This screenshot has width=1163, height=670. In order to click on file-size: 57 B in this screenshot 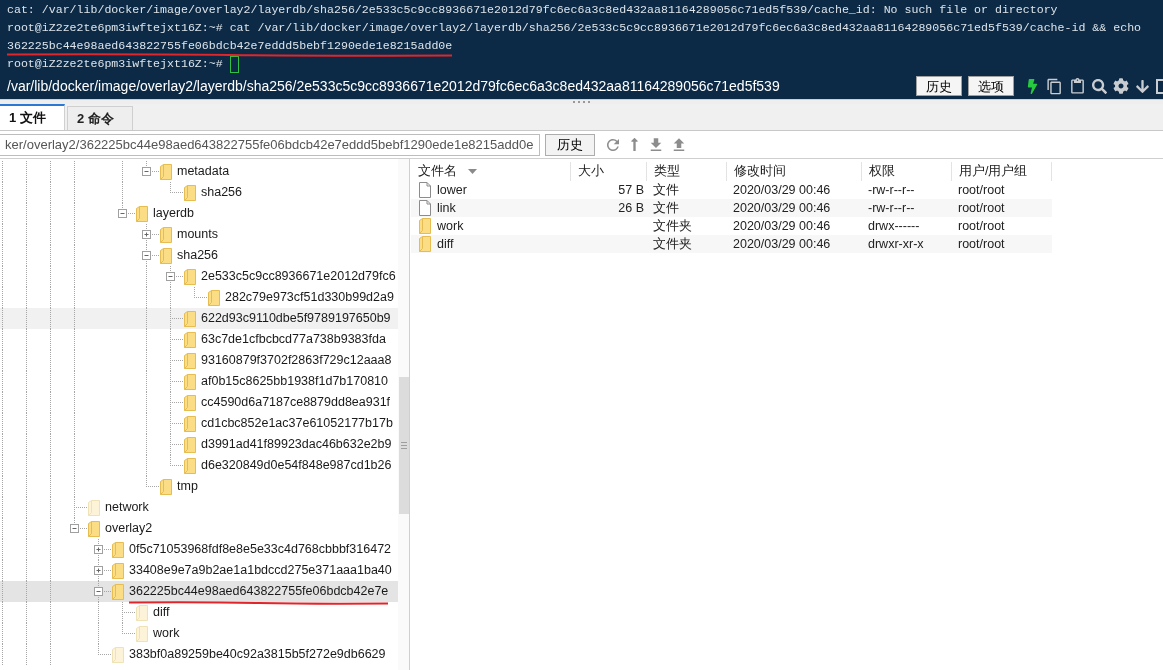, I will do `click(631, 190)`.